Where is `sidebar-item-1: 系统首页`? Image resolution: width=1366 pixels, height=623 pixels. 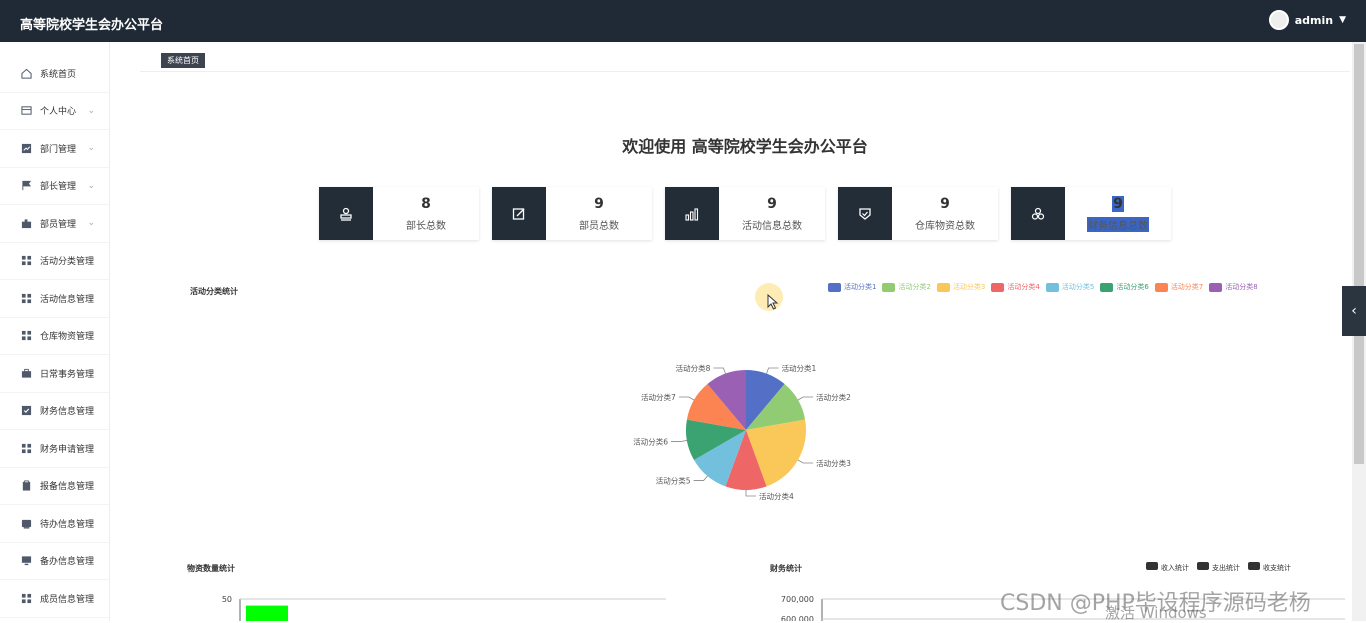
sidebar-item-1: 系统首页 is located at coordinates (54, 74).